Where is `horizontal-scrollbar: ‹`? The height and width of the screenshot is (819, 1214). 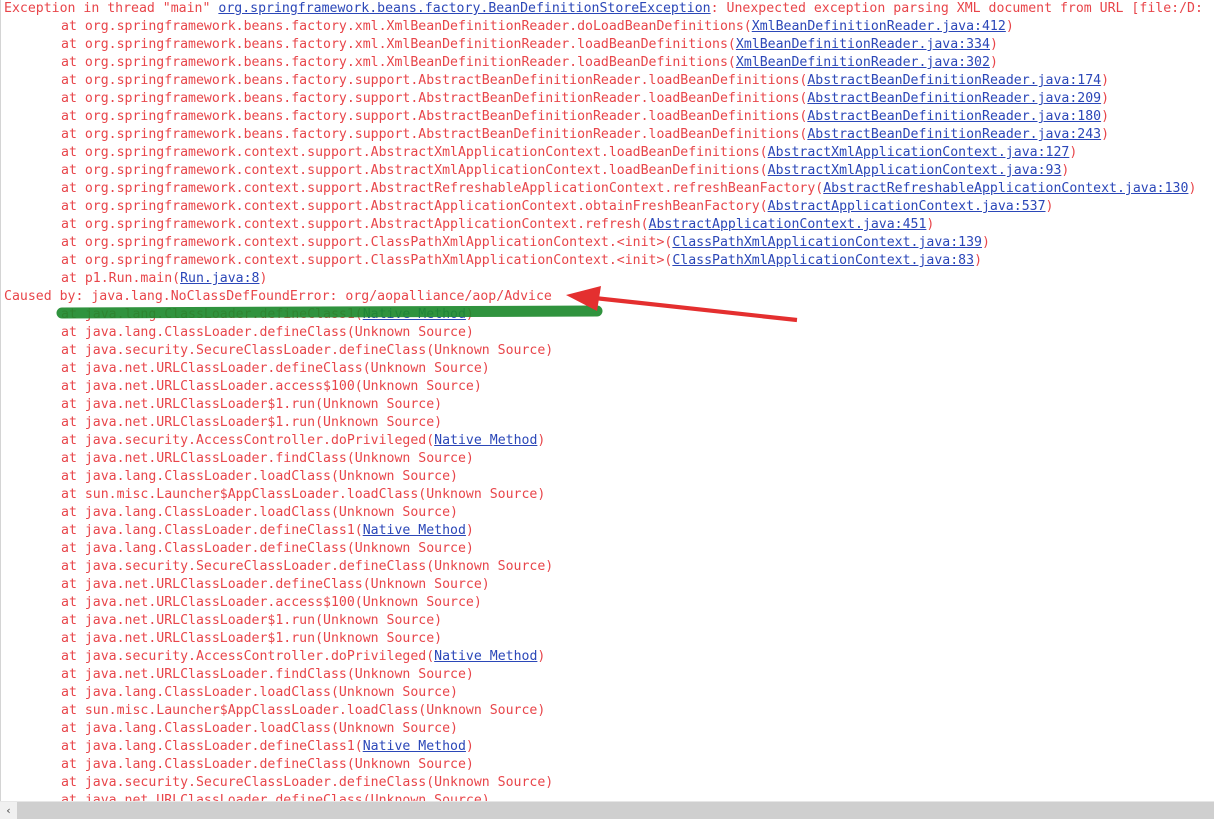
horizontal-scrollbar: ‹ is located at coordinates (607, 810).